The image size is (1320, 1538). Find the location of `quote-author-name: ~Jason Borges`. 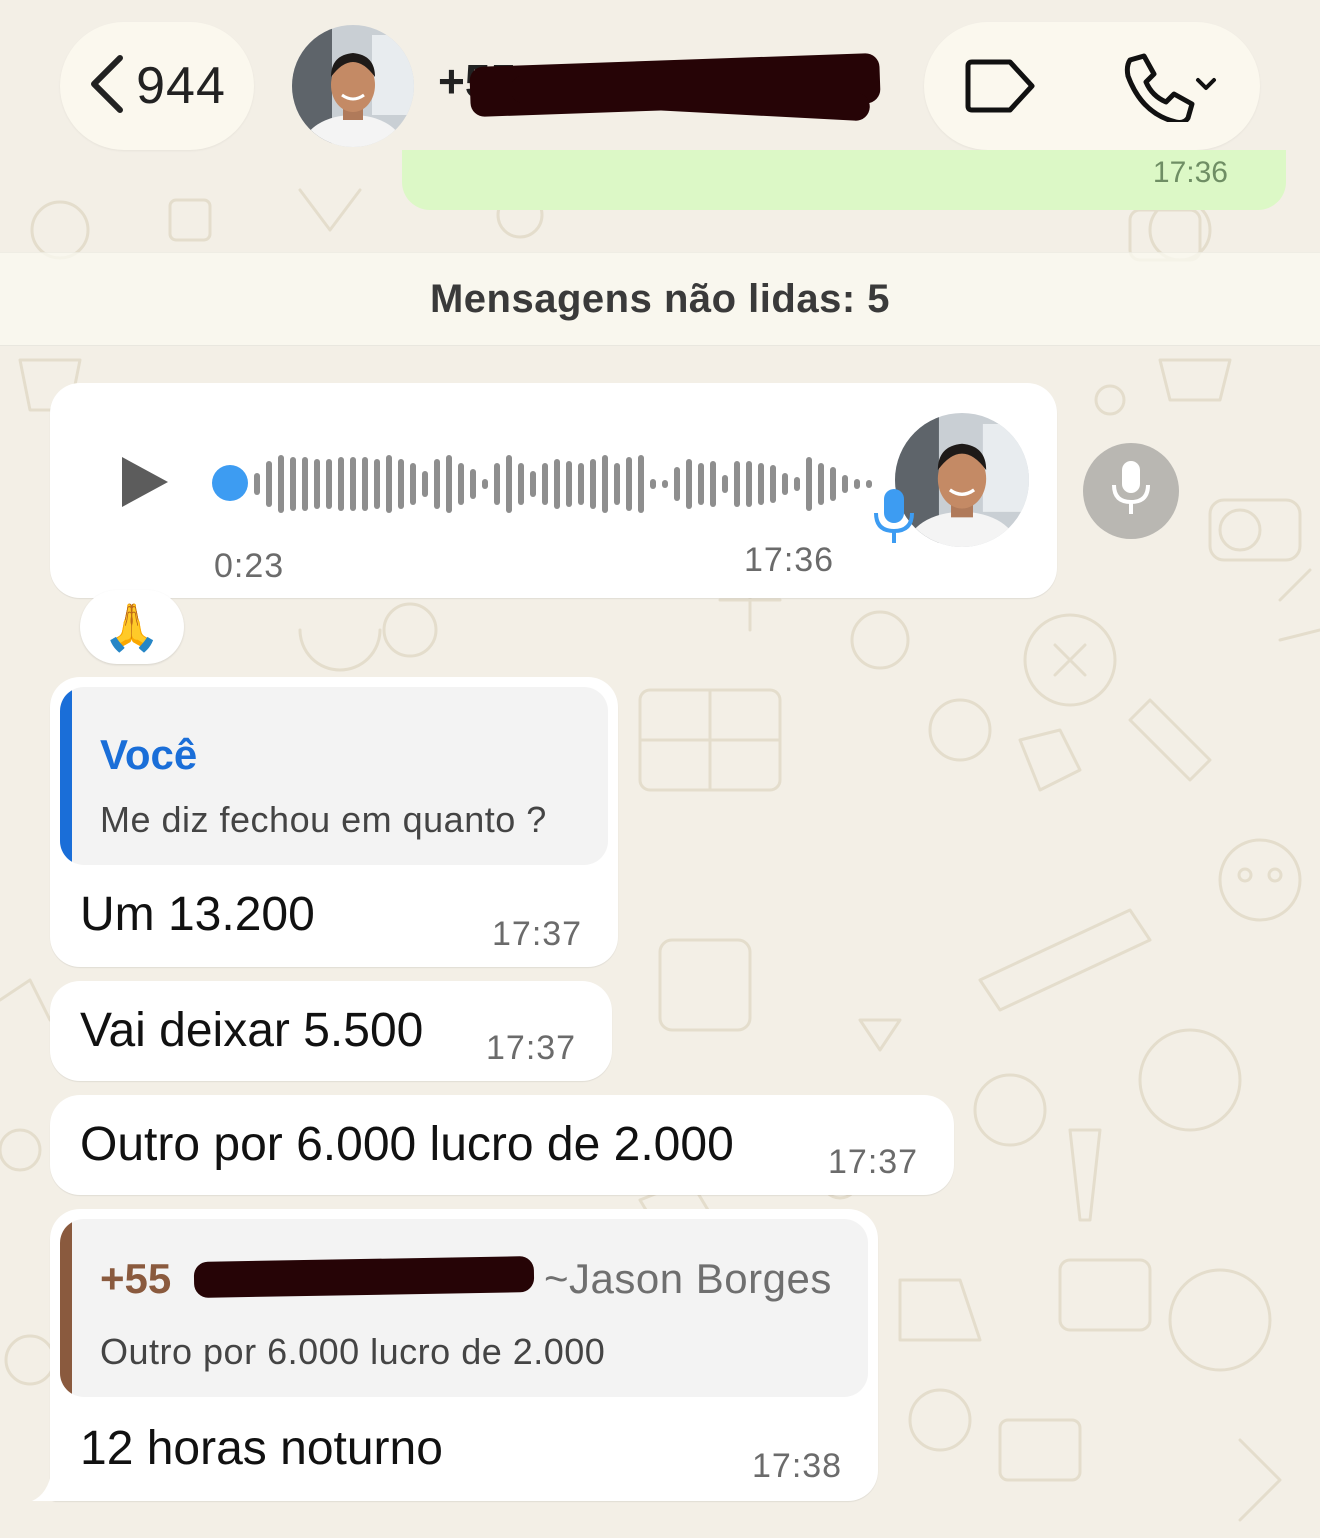

quote-author-name: ~Jason Borges is located at coordinates (688, 1278).